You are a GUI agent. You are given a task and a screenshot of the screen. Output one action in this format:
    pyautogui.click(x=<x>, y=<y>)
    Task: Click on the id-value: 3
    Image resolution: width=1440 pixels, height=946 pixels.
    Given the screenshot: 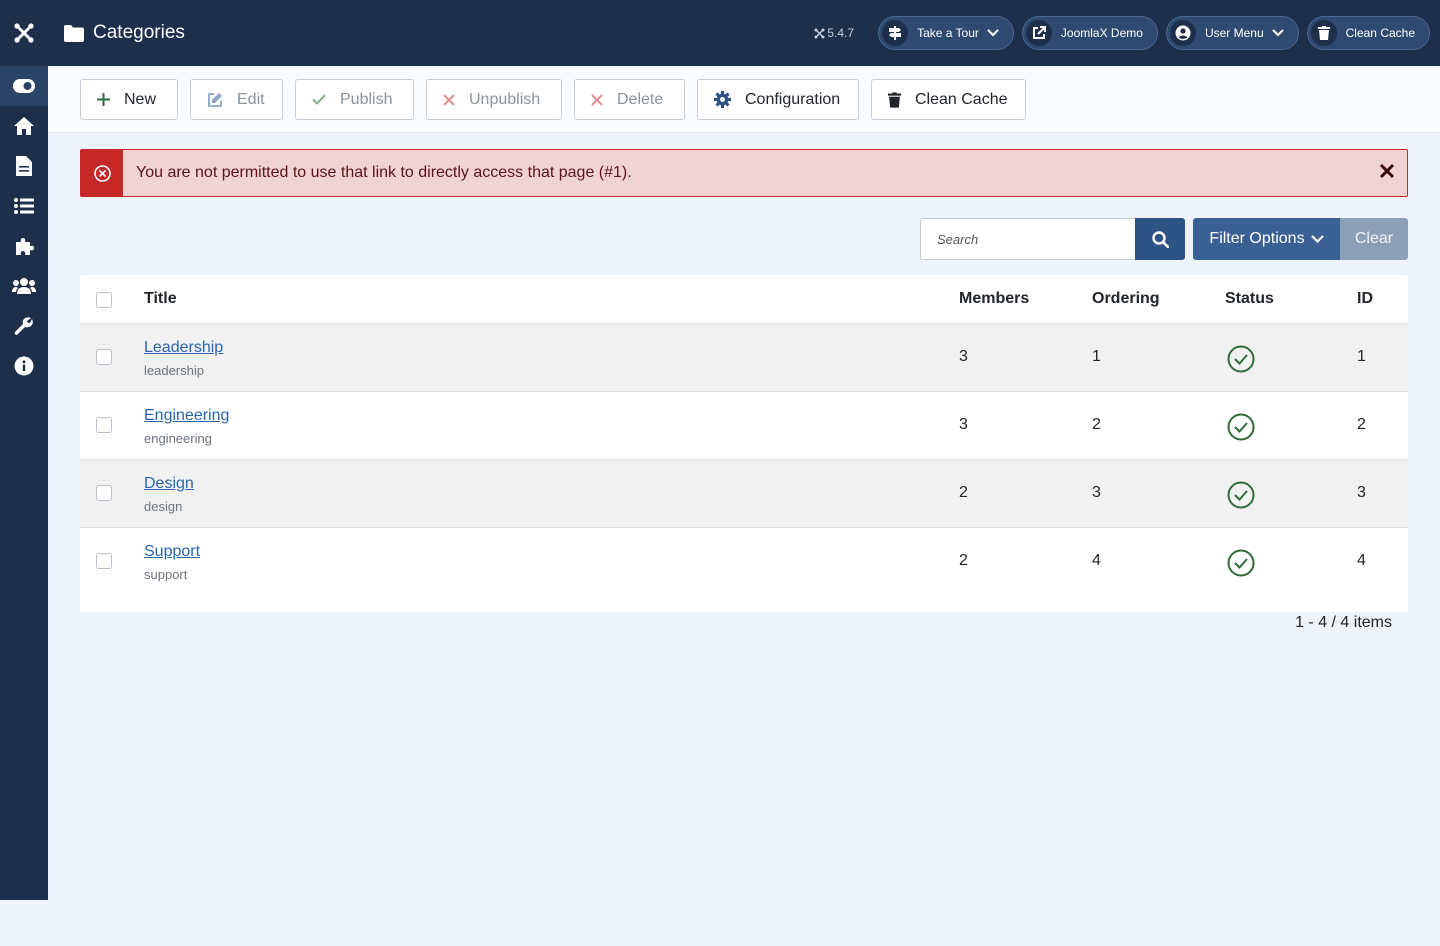 What is the action you would take?
    pyautogui.click(x=1361, y=492)
    